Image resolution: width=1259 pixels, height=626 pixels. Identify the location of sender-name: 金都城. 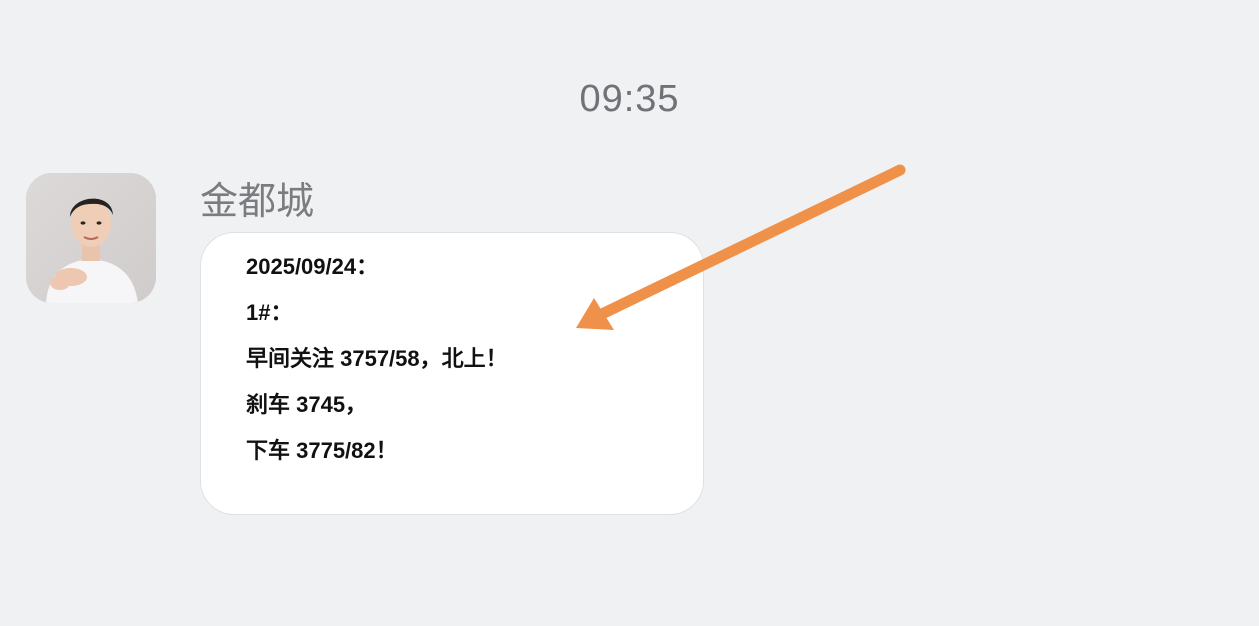
(257, 201).